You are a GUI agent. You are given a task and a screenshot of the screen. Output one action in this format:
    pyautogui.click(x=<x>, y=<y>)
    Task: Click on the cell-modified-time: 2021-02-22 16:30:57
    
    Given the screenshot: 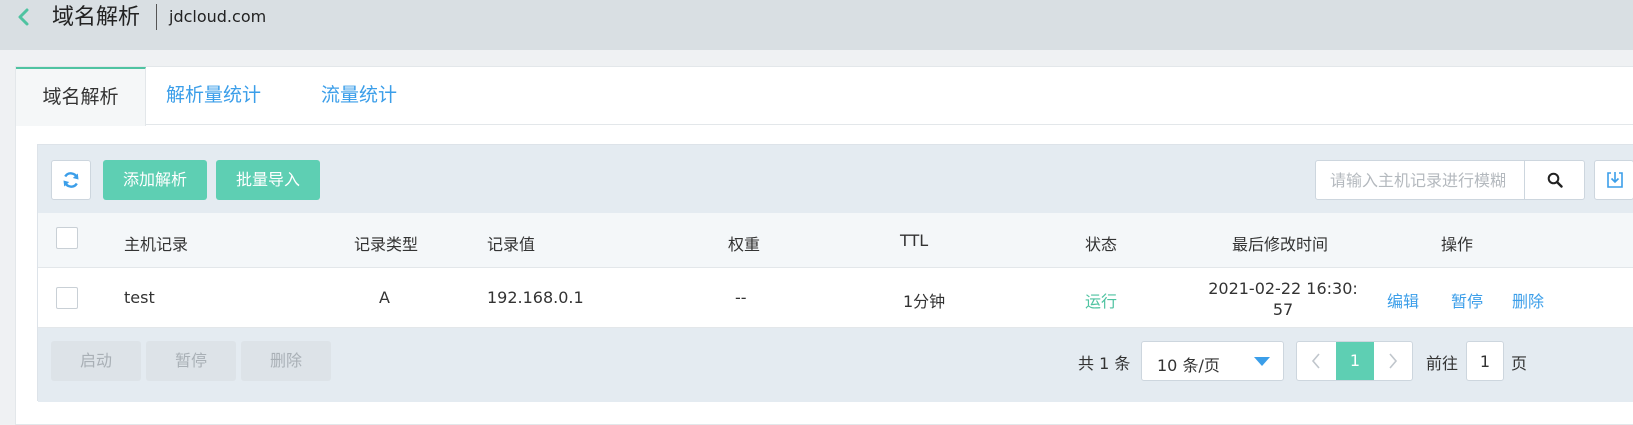 What is the action you would take?
    pyautogui.click(x=1283, y=299)
    